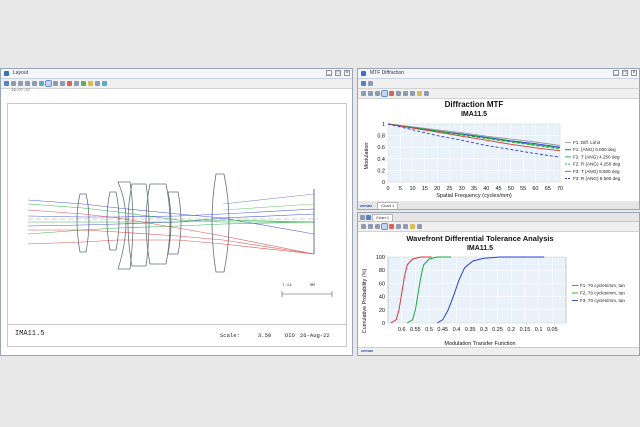 Image resolution: width=640 pixels, height=427 pixels. Describe the element at coordinates (362, 217) in the screenshot. I see `grid-icon` at that location.